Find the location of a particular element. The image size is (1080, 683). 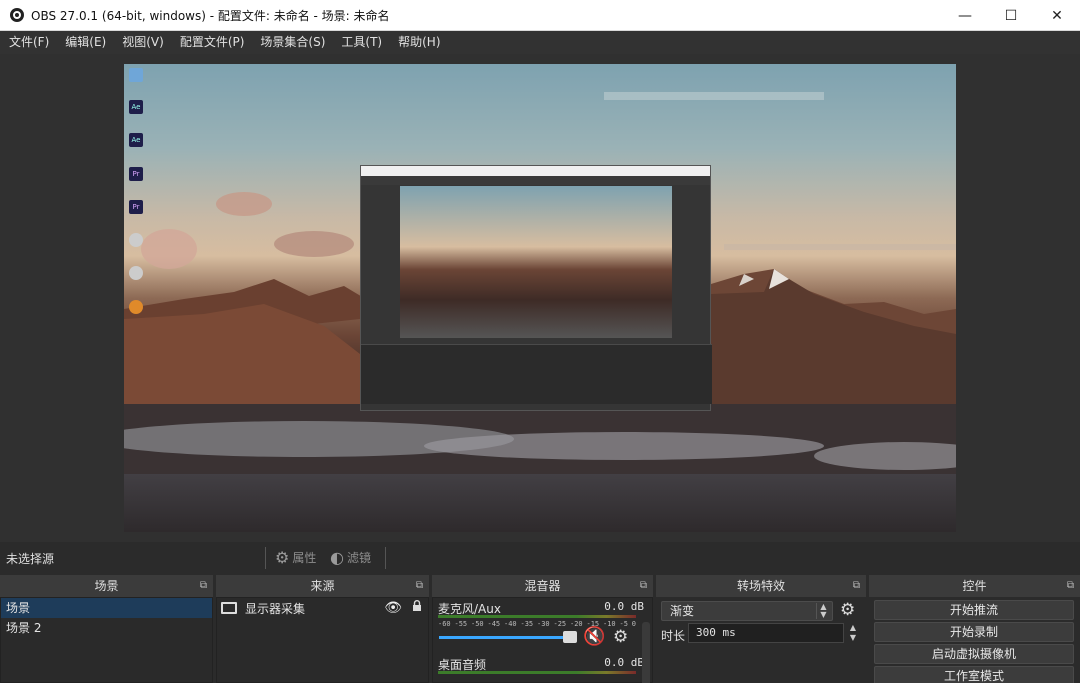

duration-label: 时长 is located at coordinates (673, 636).